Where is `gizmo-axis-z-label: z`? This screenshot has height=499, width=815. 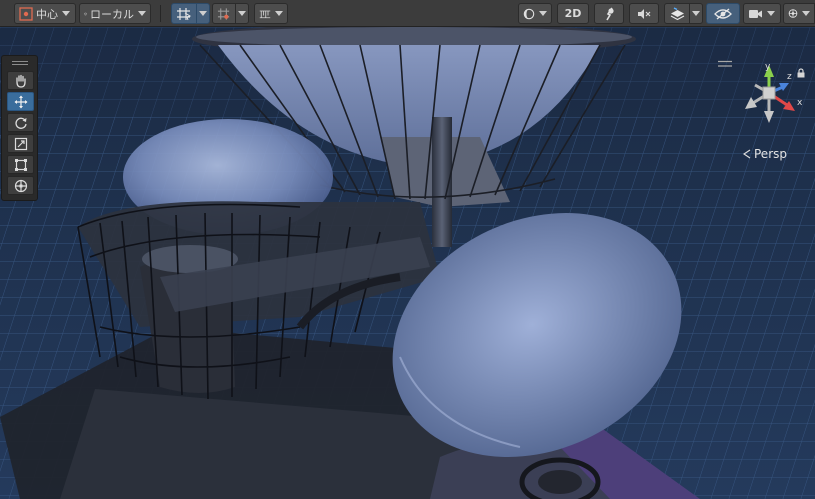
gizmo-axis-z-label: z is located at coordinates (789, 77).